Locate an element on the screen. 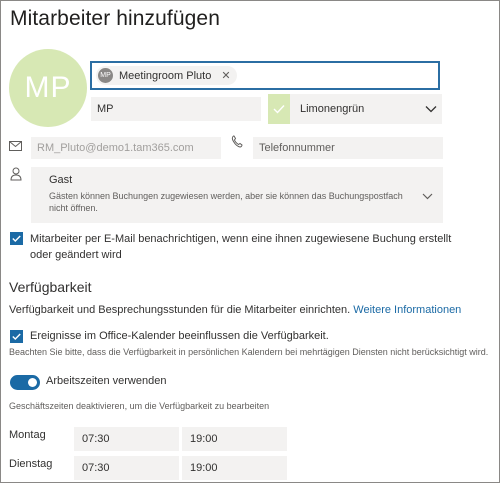 The image size is (500, 483). chip-avatar: MP is located at coordinates (105, 75).